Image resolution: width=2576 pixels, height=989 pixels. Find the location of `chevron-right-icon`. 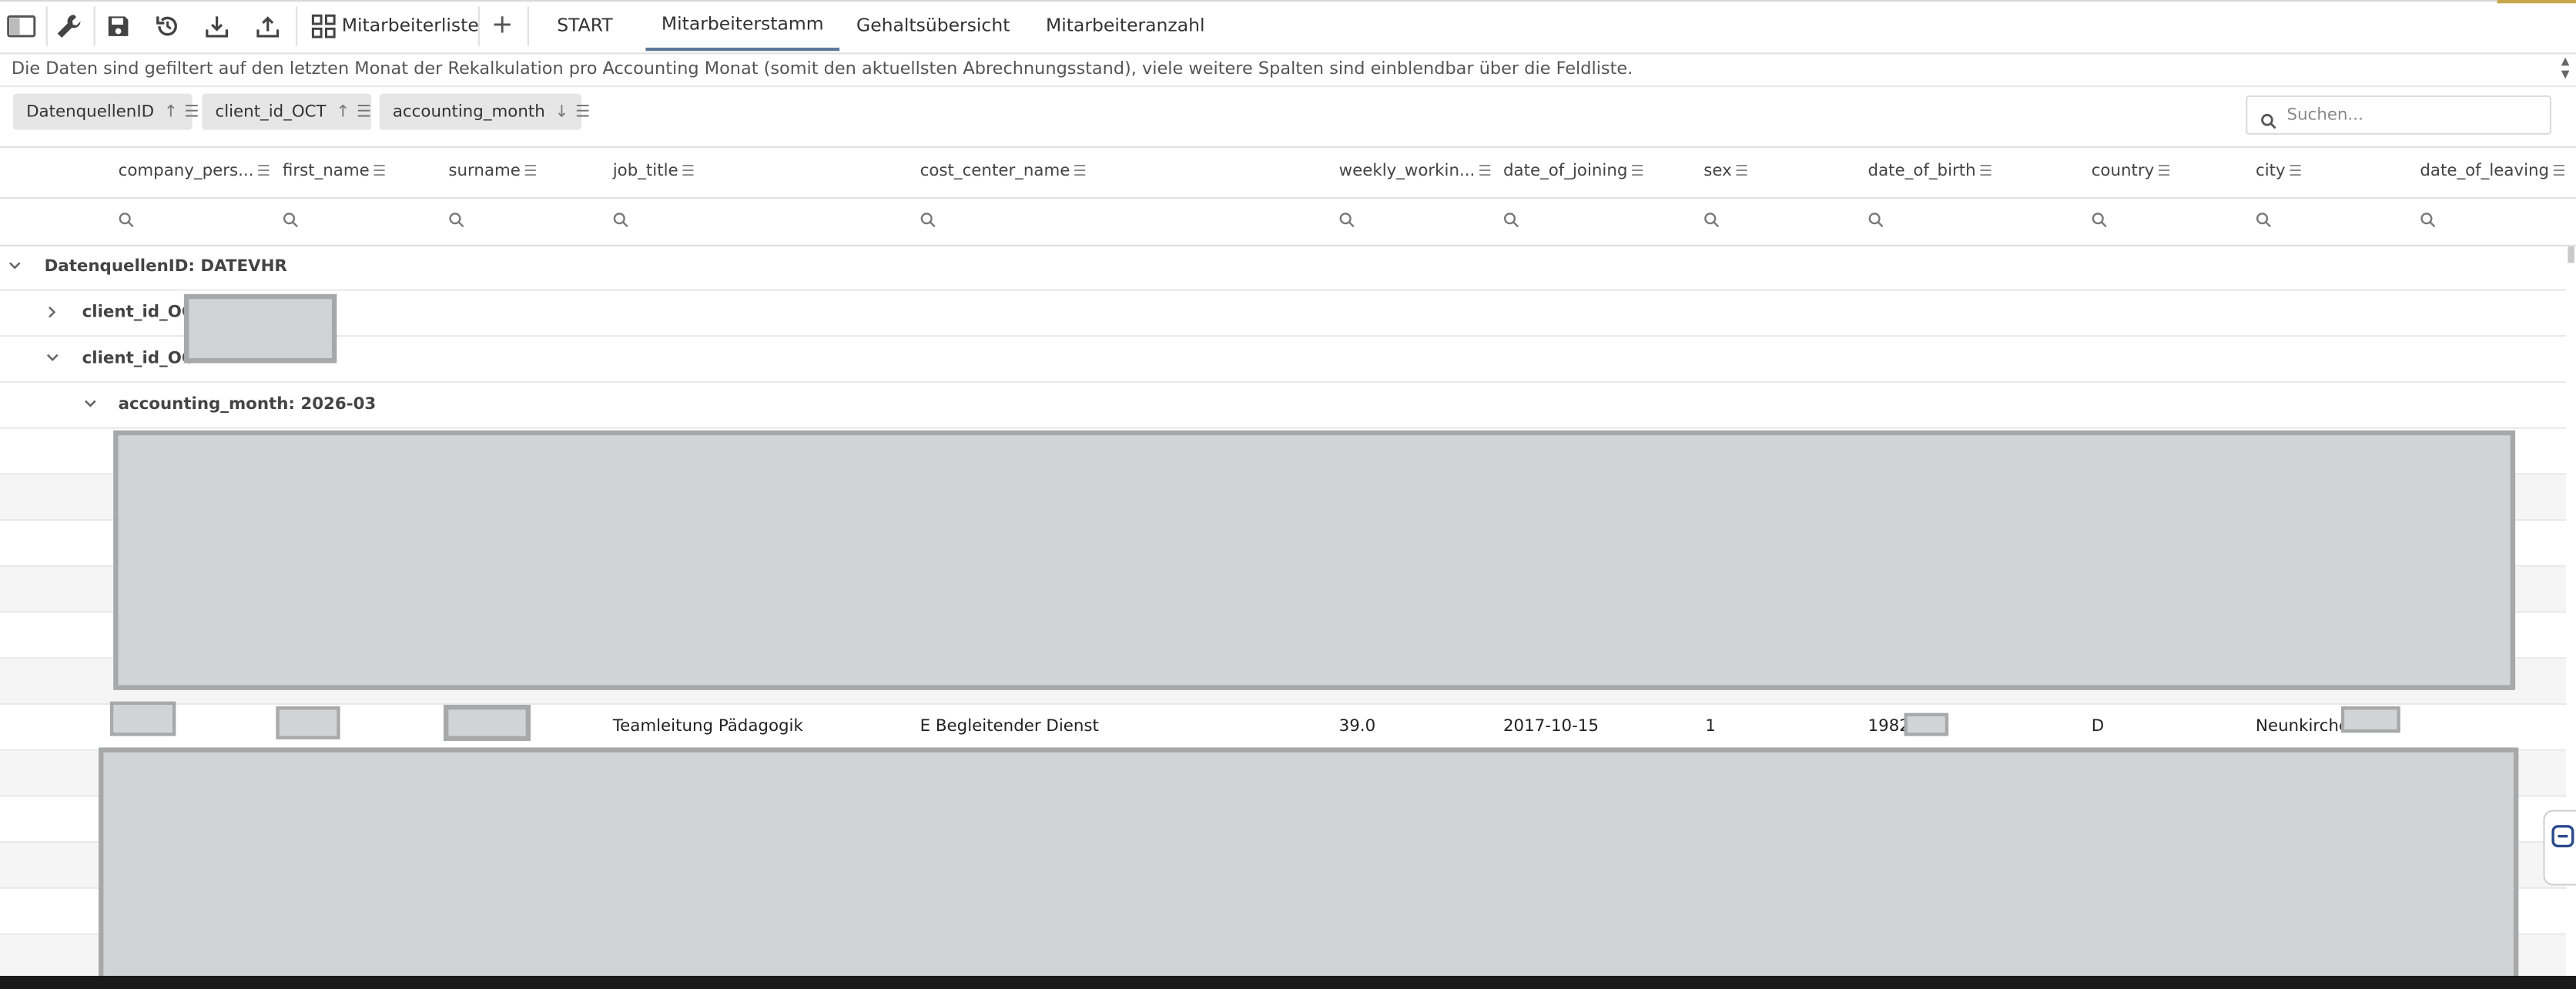

chevron-right-icon is located at coordinates (53, 312).